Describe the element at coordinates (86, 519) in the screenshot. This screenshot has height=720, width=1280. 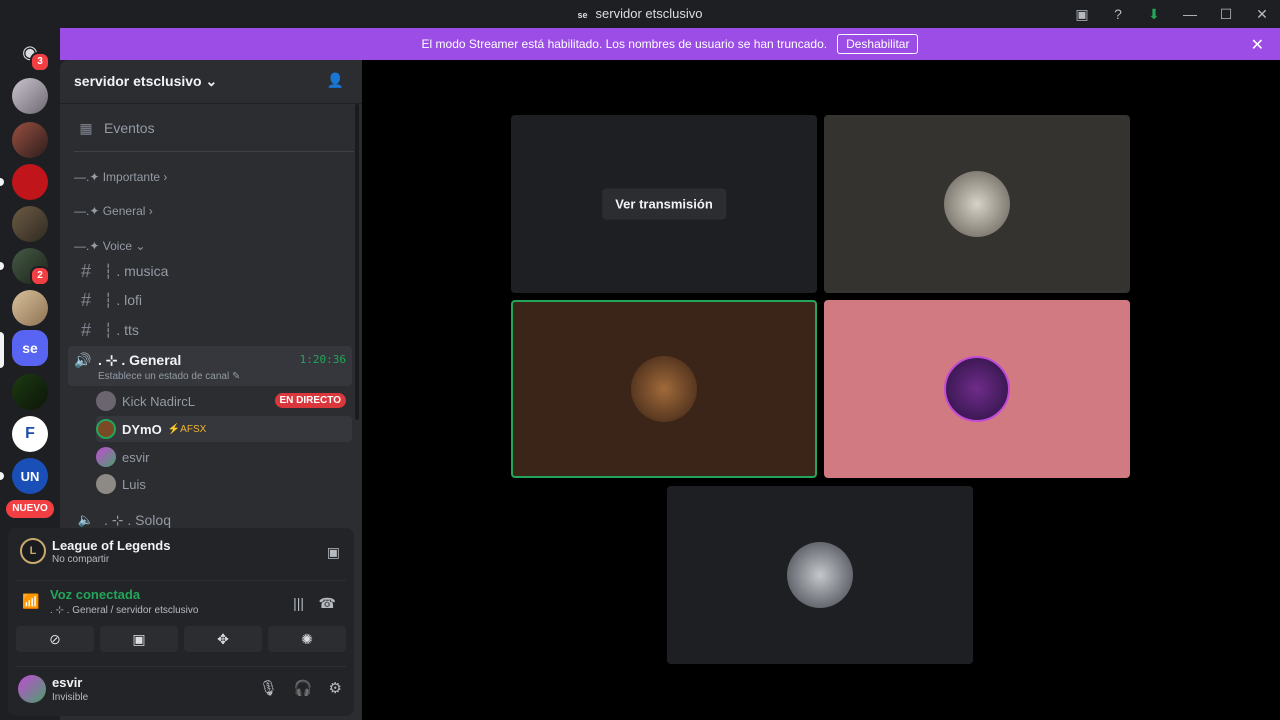
I see `speaker-icon: 🔈` at that location.